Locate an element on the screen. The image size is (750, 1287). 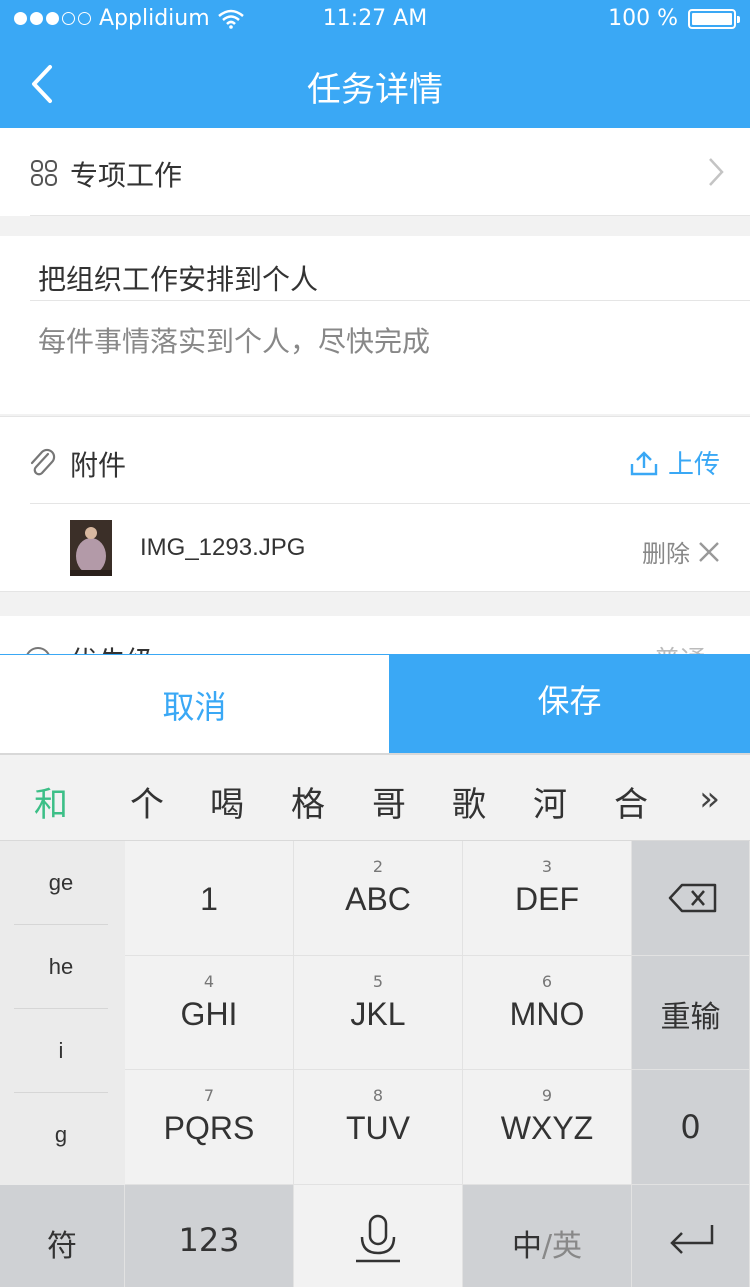
enter-key is located at coordinates (691, 1236).